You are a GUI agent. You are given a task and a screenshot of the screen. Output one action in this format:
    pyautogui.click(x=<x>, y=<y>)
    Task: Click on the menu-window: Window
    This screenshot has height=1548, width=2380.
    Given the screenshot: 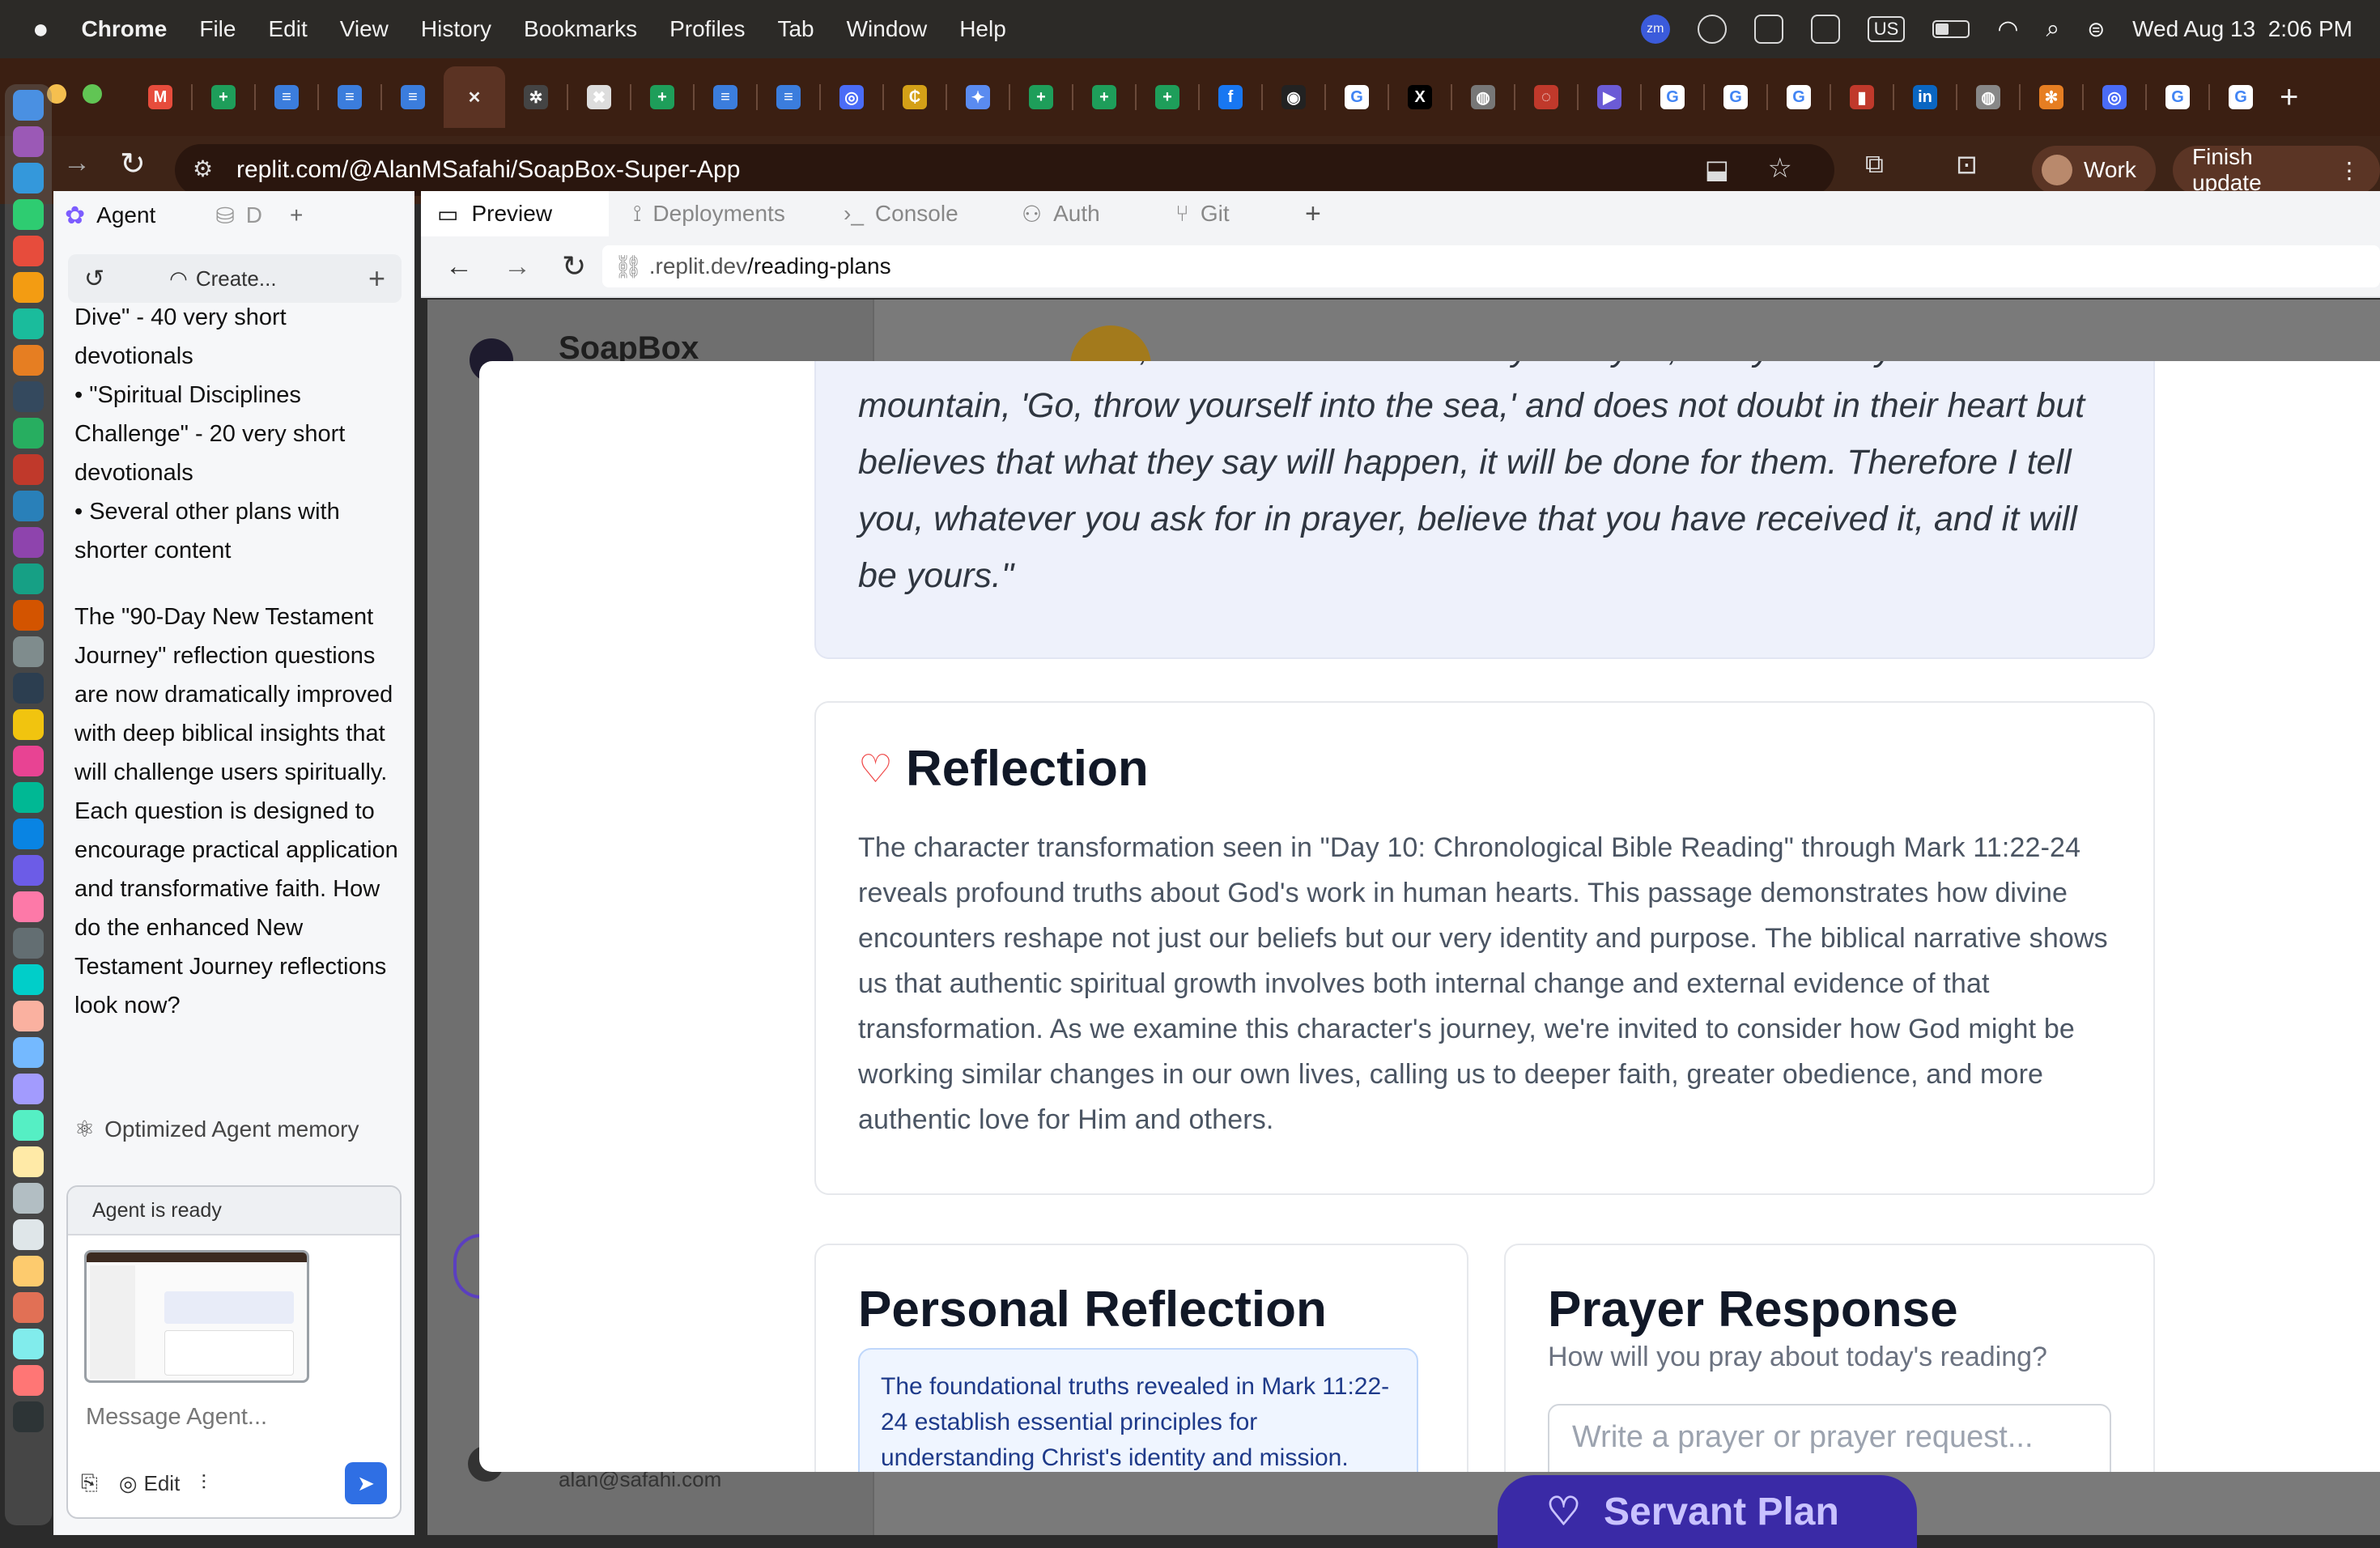 What is the action you would take?
    pyautogui.click(x=887, y=29)
    